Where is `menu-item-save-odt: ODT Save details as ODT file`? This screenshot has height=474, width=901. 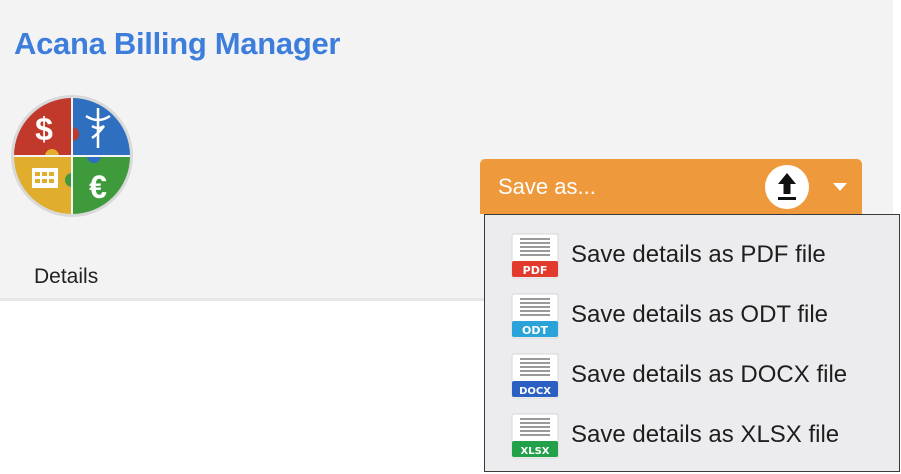
menu-item-save-odt: ODT Save details as ODT file is located at coordinates (692, 307).